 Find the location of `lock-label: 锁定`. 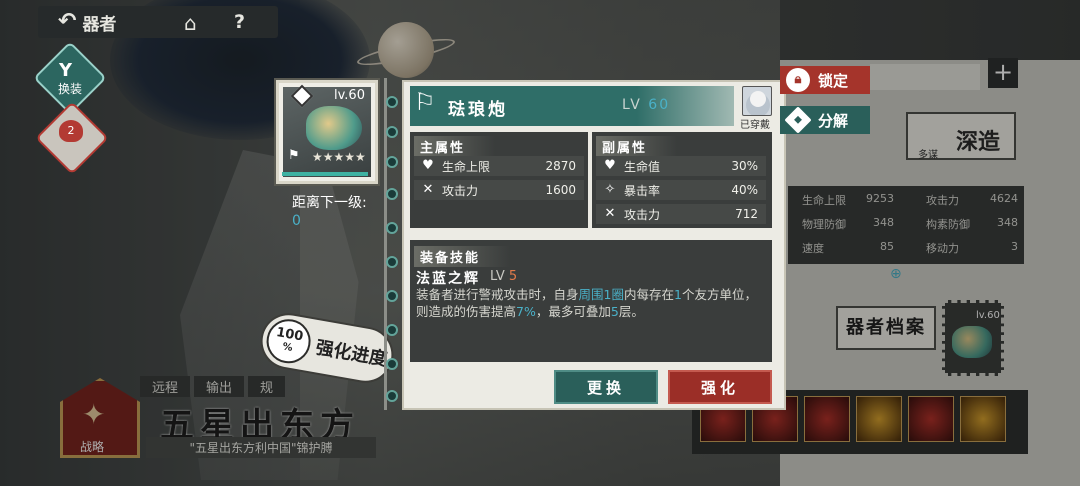

lock-label: 锁定 is located at coordinates (833, 80).